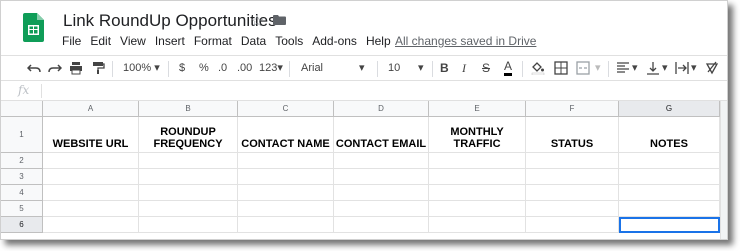  What do you see at coordinates (286, 193) in the screenshot?
I see `cell-c4` at bounding box center [286, 193].